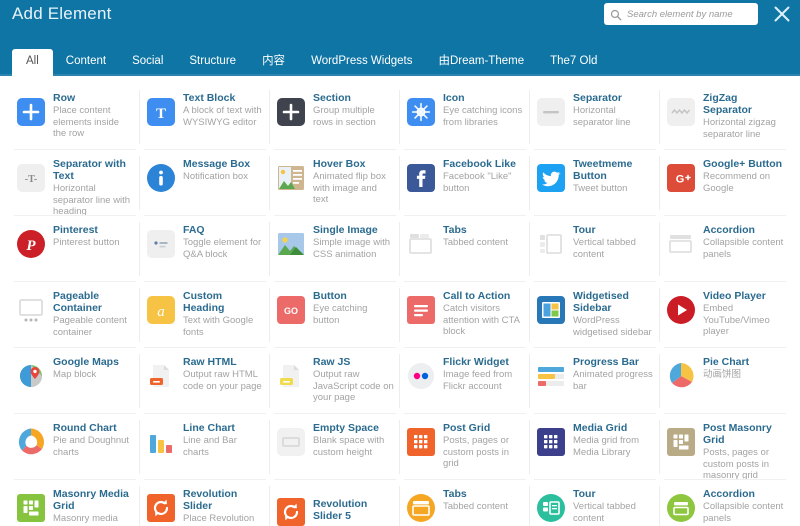 The image size is (800, 526). What do you see at coordinates (782, 14) in the screenshot?
I see `close-icon` at bounding box center [782, 14].